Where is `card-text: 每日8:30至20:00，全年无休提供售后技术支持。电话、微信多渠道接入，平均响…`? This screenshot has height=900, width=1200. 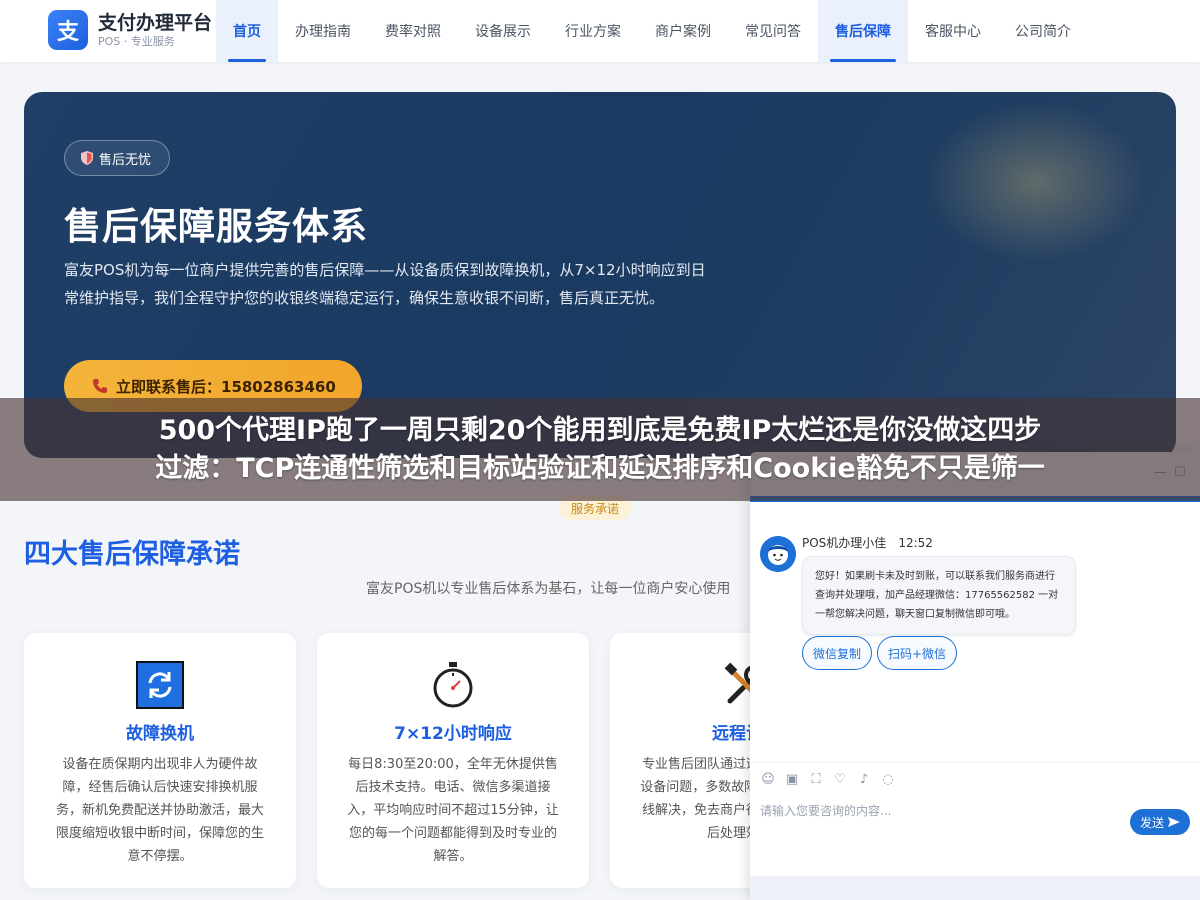 card-text: 每日8:30至20:00，全年无休提供售后技术支持。电话、微信多渠道接入，平均响… is located at coordinates (453, 810).